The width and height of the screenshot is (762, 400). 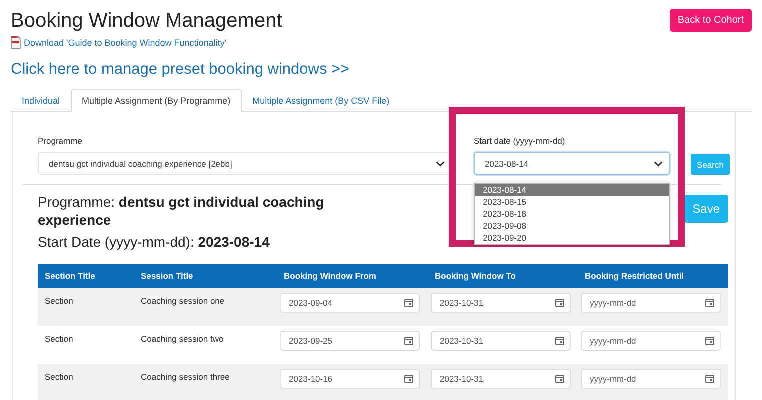 What do you see at coordinates (572, 163) in the screenshot?
I see `start-date-select: 2023-08-14` at bounding box center [572, 163].